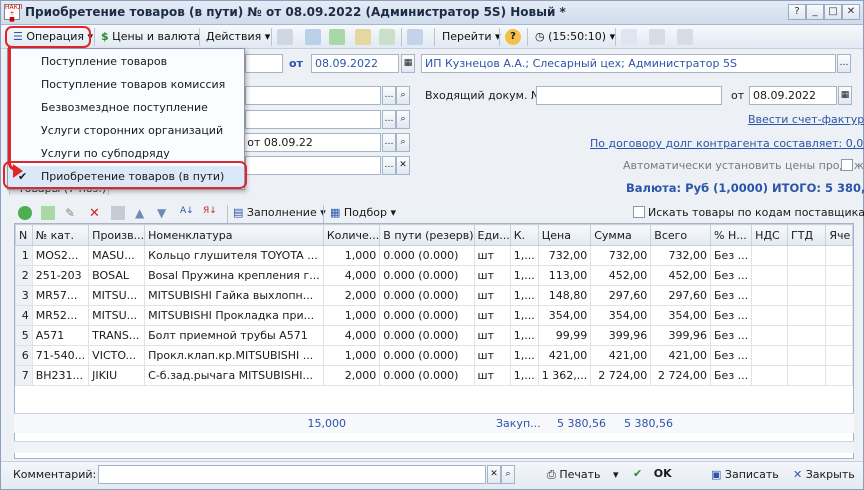  Describe the element at coordinates (434, 447) in the screenshot. I see `horizontal-scrollbar` at that location.